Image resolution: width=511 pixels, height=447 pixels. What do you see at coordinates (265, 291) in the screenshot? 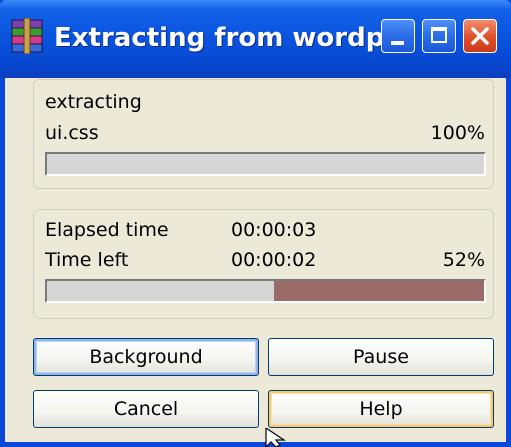
I see `total-progress-bar` at bounding box center [265, 291].